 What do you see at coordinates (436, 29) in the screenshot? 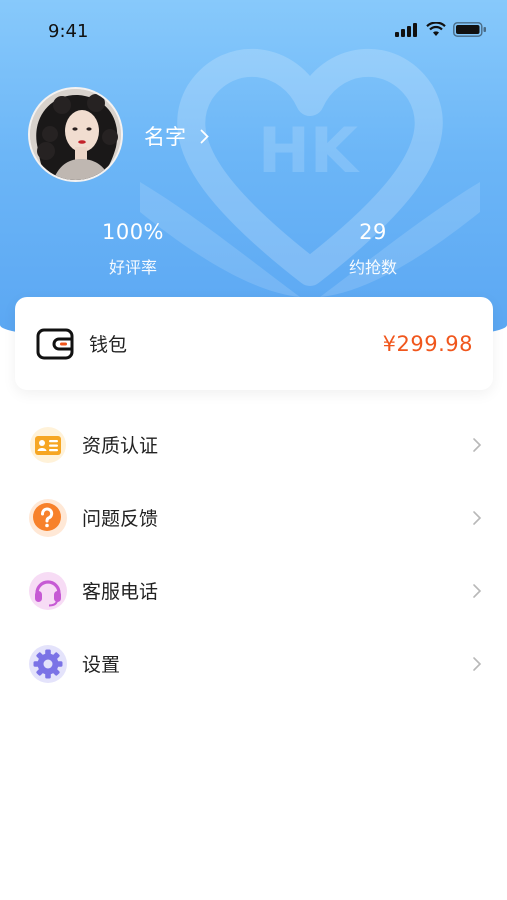
I see `wifi-icon` at bounding box center [436, 29].